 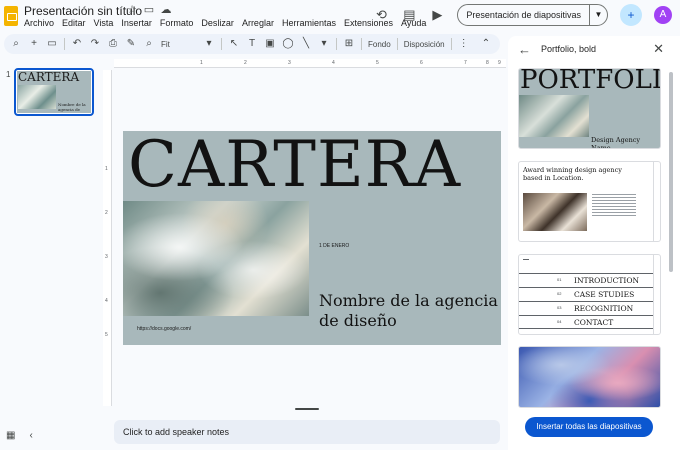 I want to click on more-options-icon: ⋮, so click(x=464, y=44).